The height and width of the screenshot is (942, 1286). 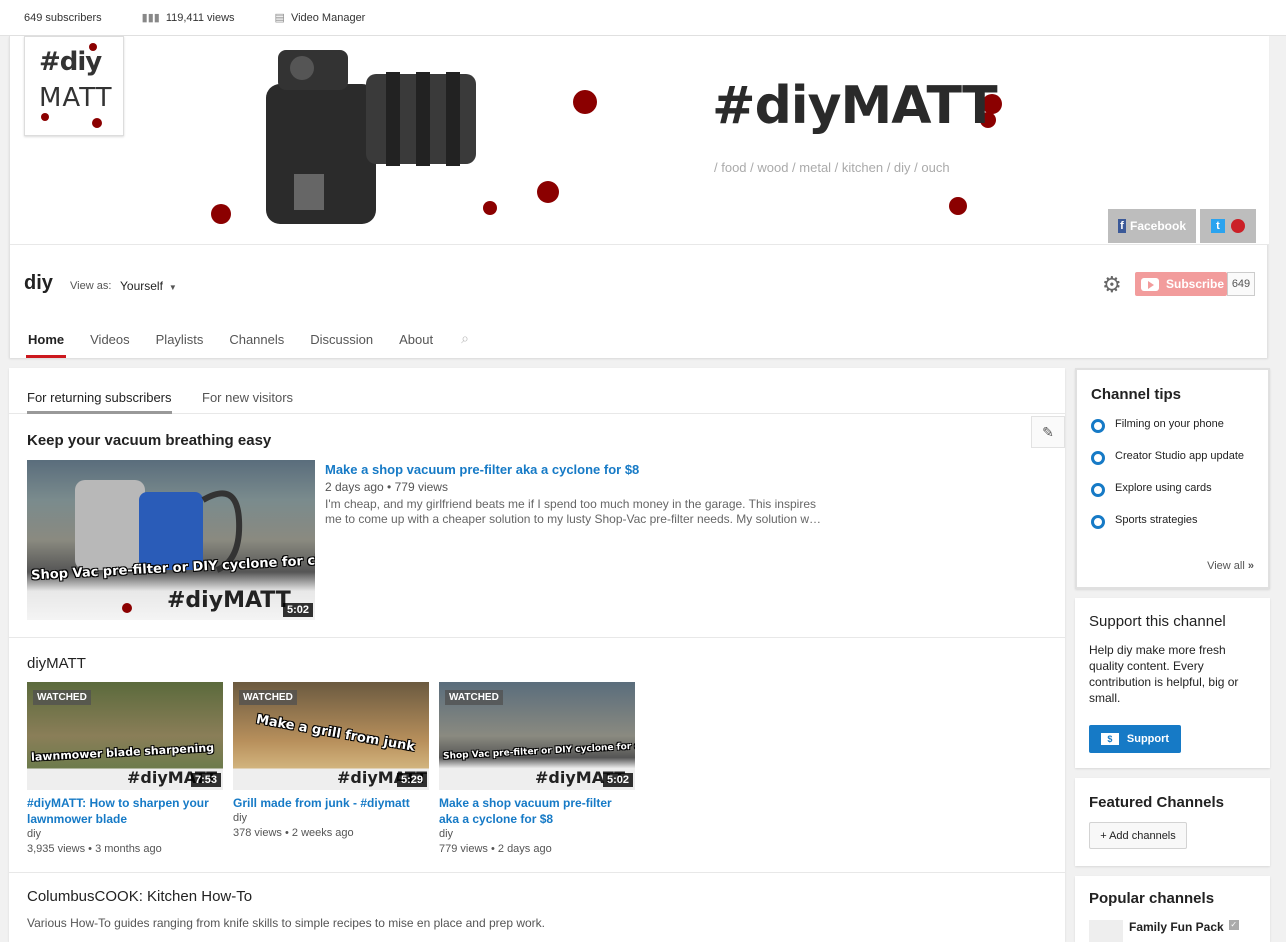 What do you see at coordinates (1048, 432) in the screenshot?
I see `edit-pencil-icon: ✎` at bounding box center [1048, 432].